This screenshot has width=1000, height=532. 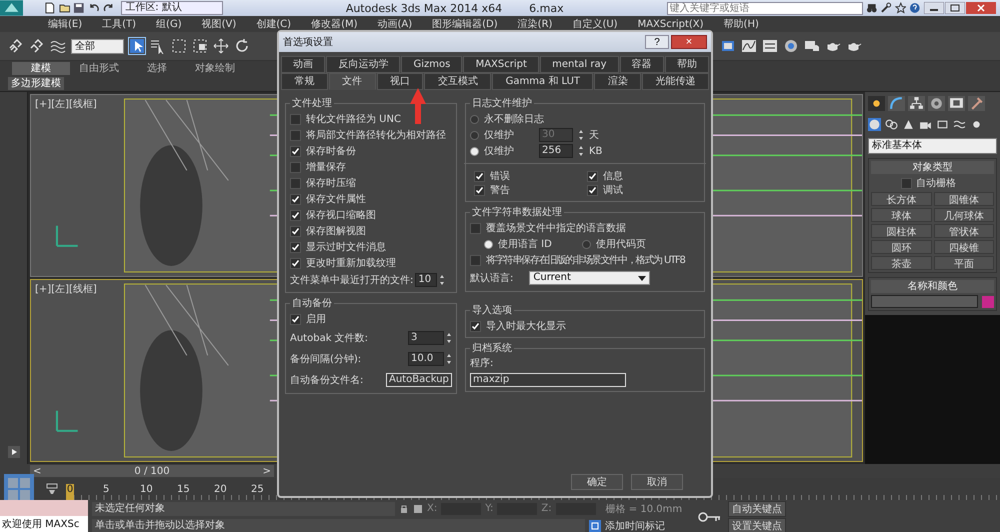 I want to click on checkbox-label: 更改时重新加载纹理, so click(x=351, y=263).